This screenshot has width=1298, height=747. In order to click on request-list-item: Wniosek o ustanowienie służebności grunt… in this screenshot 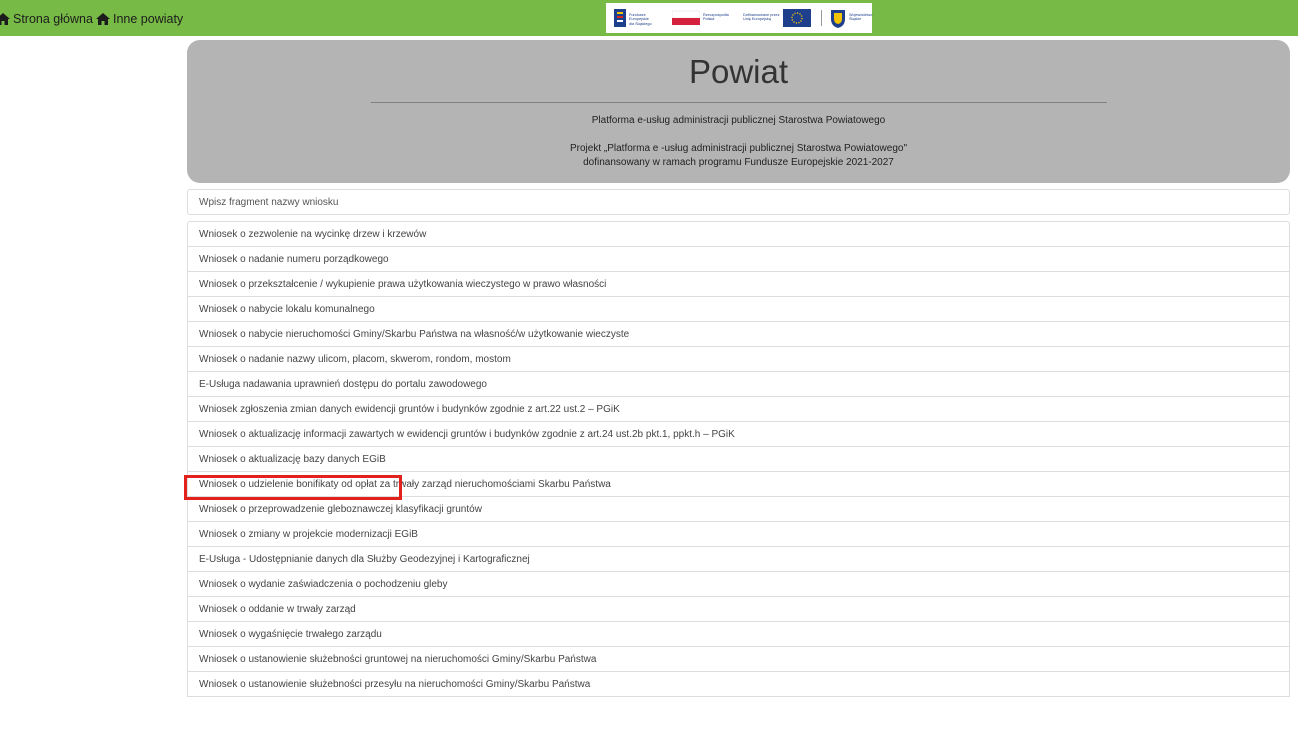, I will do `click(738, 659)`.